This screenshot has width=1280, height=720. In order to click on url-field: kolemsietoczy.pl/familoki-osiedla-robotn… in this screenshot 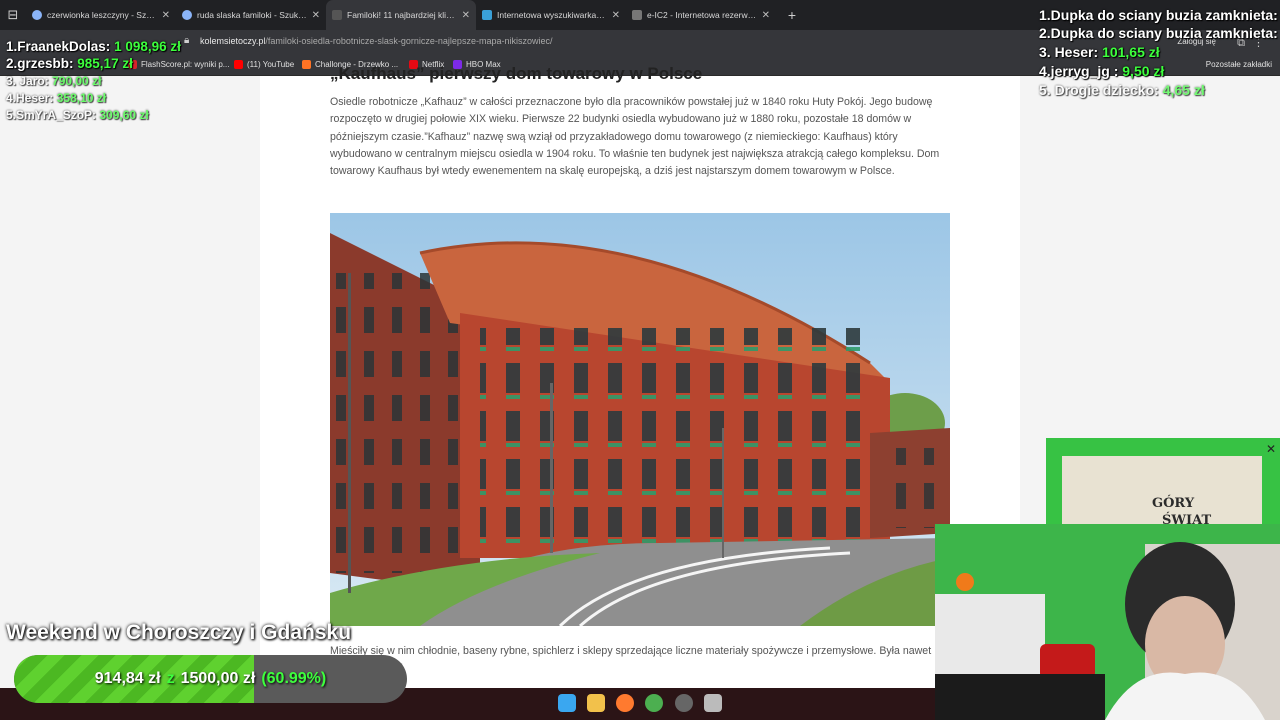, I will do `click(376, 41)`.